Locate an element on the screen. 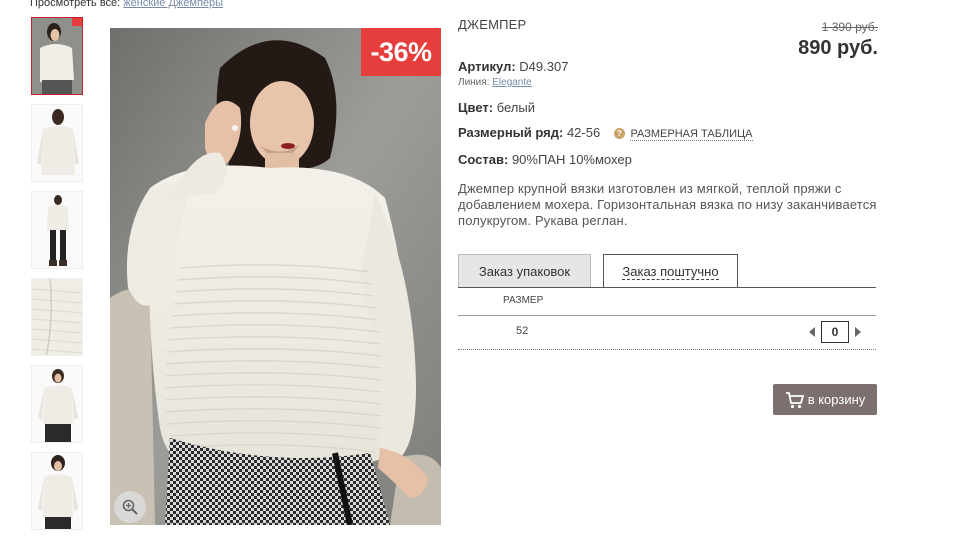 The width and height of the screenshot is (953, 553). line-label: Линия: is located at coordinates (474, 82).